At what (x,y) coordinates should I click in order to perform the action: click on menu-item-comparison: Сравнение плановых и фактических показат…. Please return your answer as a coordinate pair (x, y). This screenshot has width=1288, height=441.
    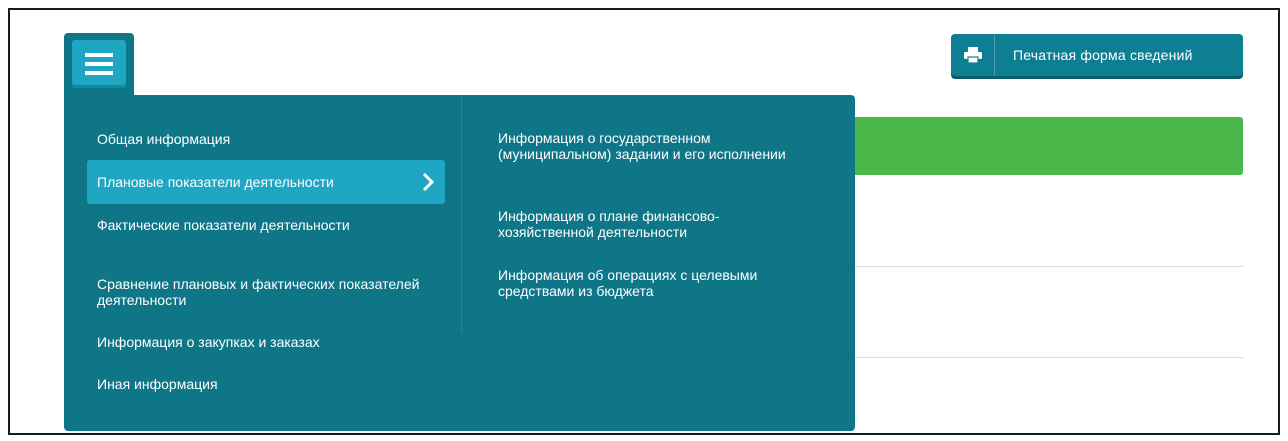
    Looking at the image, I should click on (266, 292).